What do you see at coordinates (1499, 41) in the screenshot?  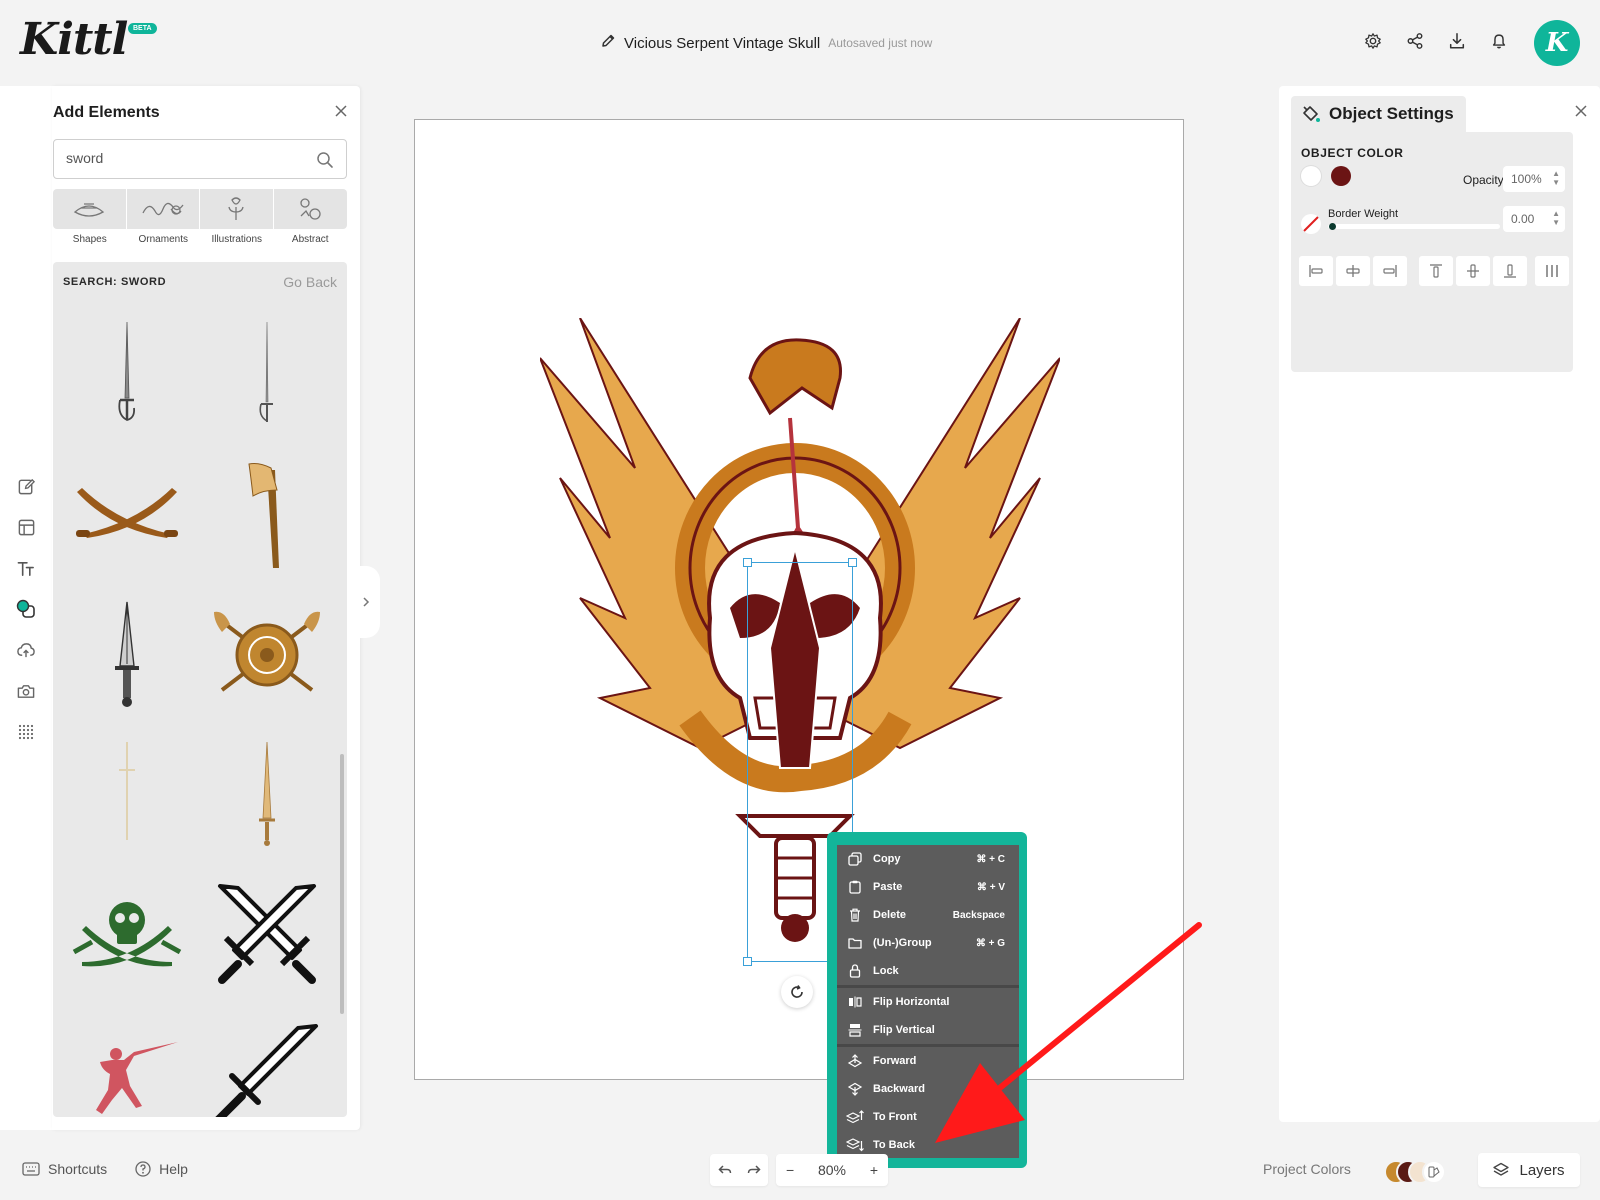 I see `bell-icon` at bounding box center [1499, 41].